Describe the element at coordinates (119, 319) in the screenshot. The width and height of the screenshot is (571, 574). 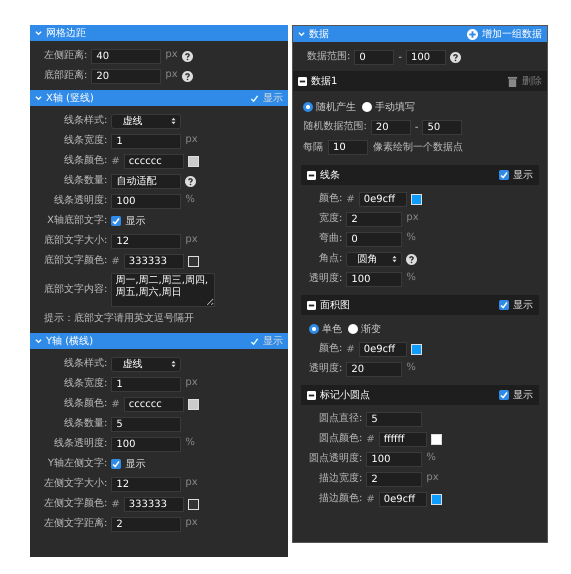
I see `hint-text: 提示：底部文字请用英文逗号隔开` at that location.